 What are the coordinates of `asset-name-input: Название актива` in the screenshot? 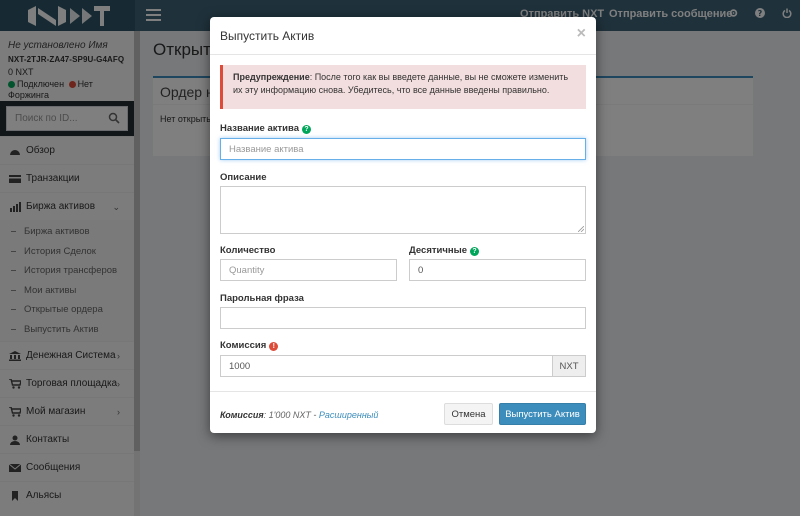 It's located at (403, 149).